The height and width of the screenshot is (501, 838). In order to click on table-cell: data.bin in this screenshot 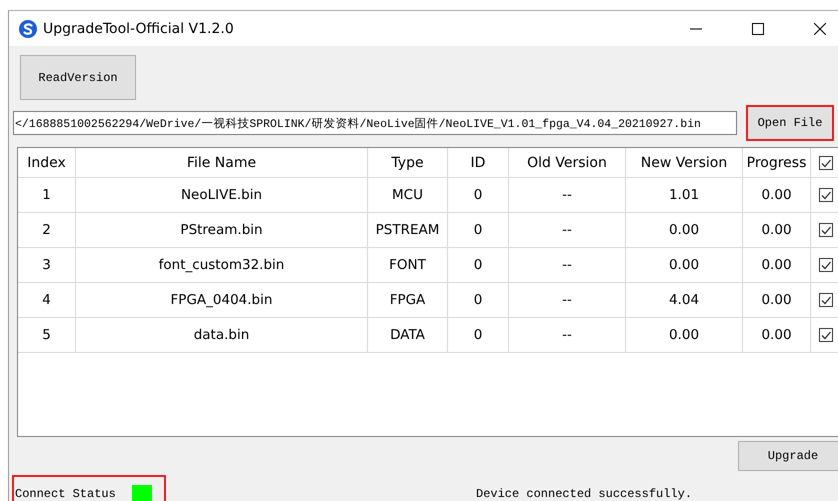, I will do `click(222, 335)`.